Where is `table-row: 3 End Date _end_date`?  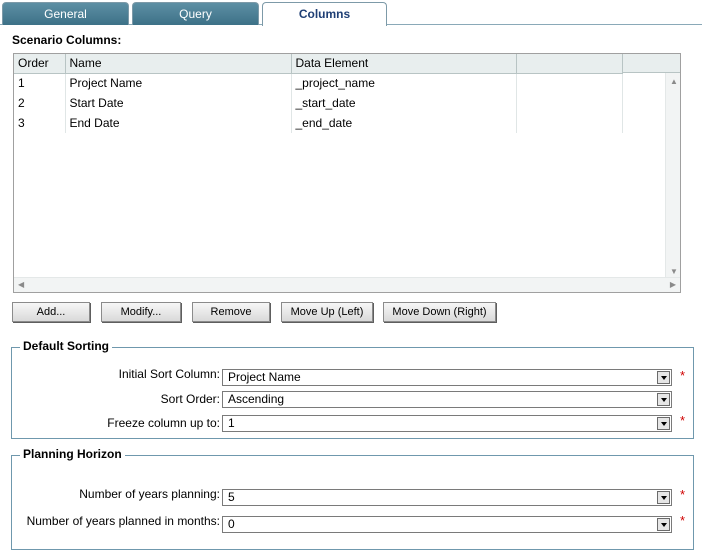 table-row: 3 End Date _end_date is located at coordinates (318, 123).